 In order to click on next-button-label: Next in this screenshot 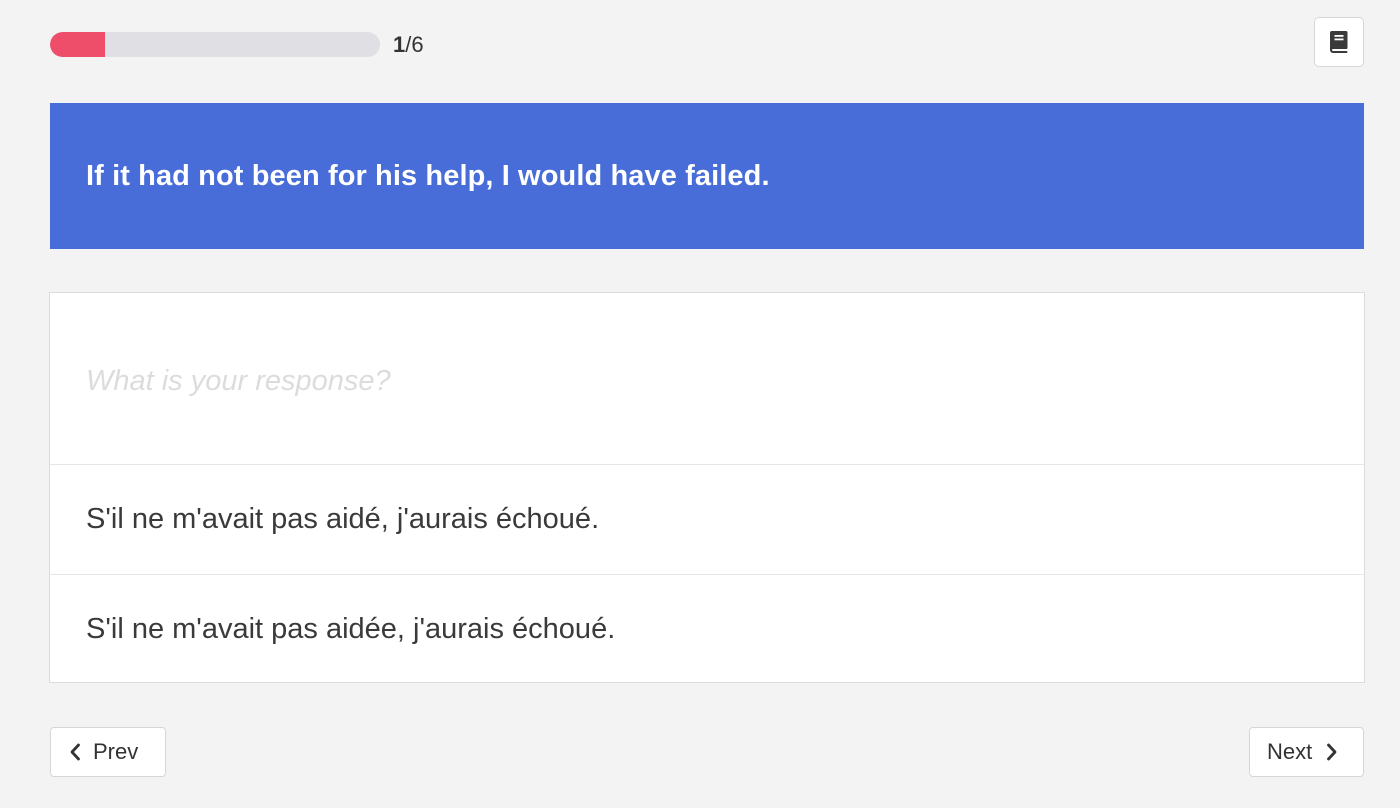, I will do `click(1290, 751)`.